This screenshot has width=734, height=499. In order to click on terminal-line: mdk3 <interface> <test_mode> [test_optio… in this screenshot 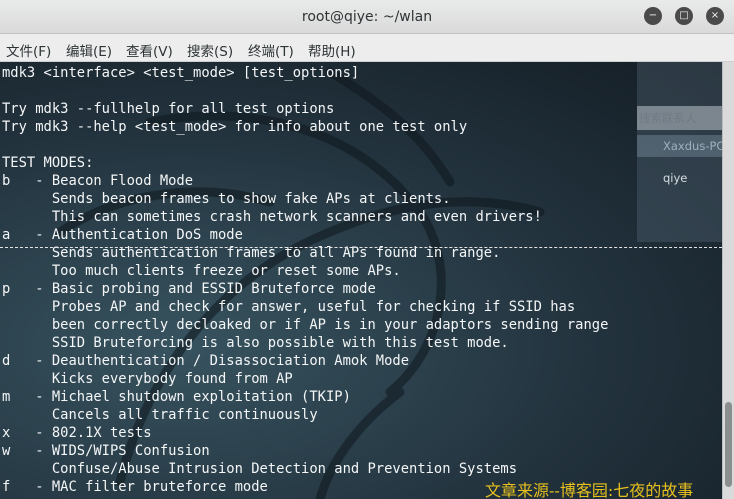, I will do `click(181, 73)`.